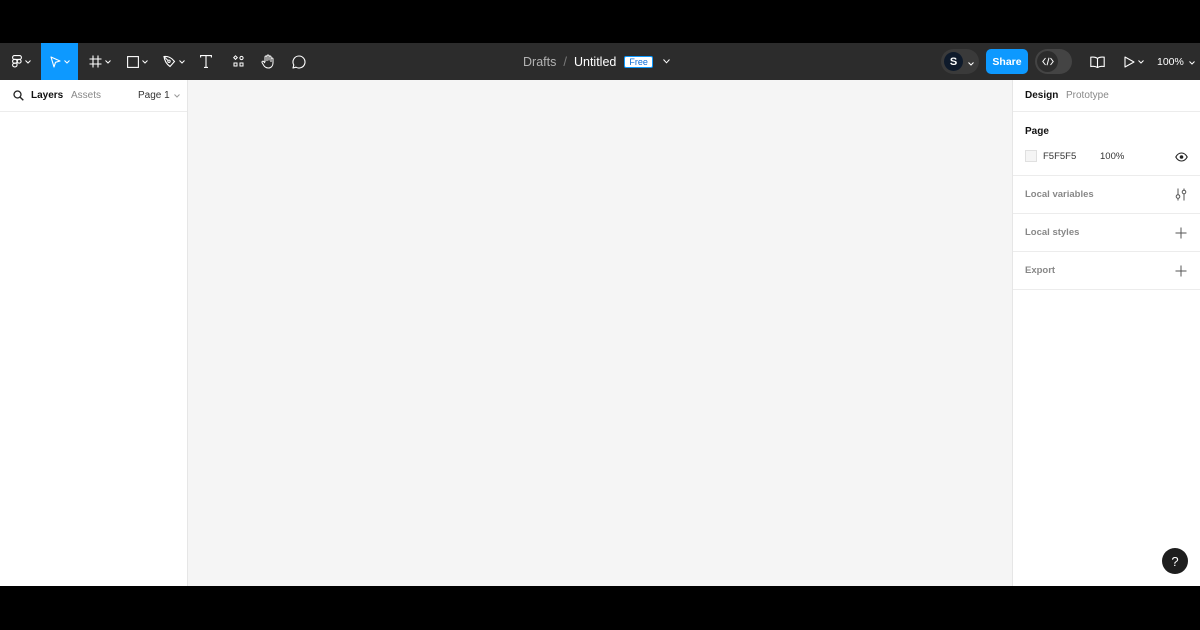  Describe the element at coordinates (1181, 197) in the screenshot. I see `sliders-icon` at that location.